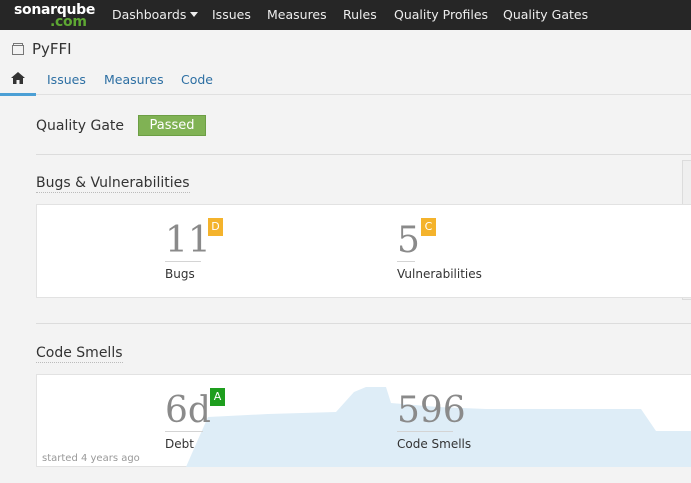 Image resolution: width=691 pixels, height=483 pixels. What do you see at coordinates (184, 431) in the screenshot?
I see `debt-value-underline` at bounding box center [184, 431].